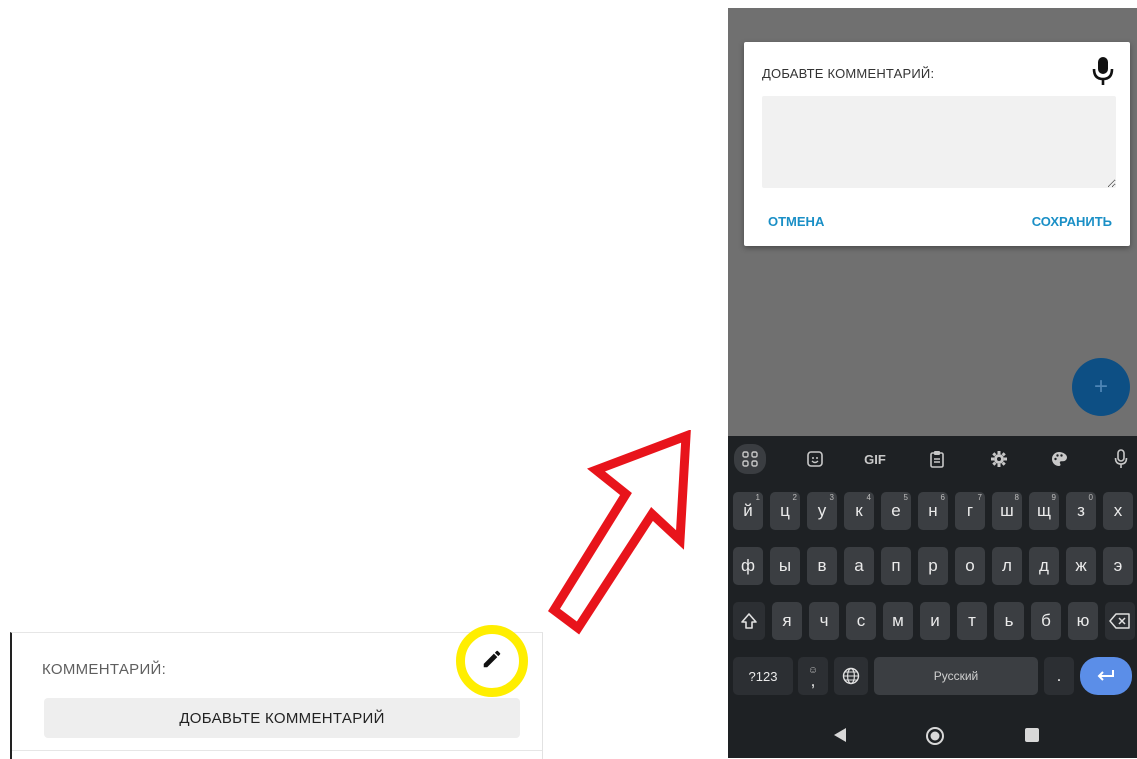  Describe the element at coordinates (1083, 621) in the screenshot. I see `key-ю: ю` at that location.